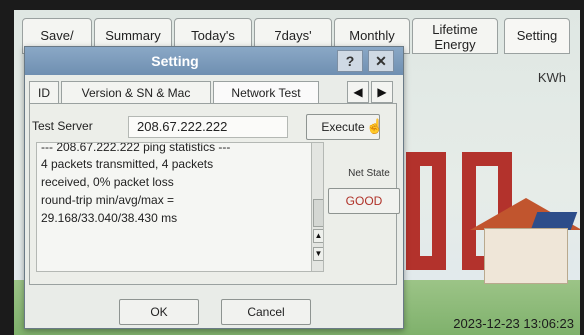 The width and height of the screenshot is (584, 335). What do you see at coordinates (364, 201) in the screenshot?
I see `net-state-value: GOOD` at bounding box center [364, 201].